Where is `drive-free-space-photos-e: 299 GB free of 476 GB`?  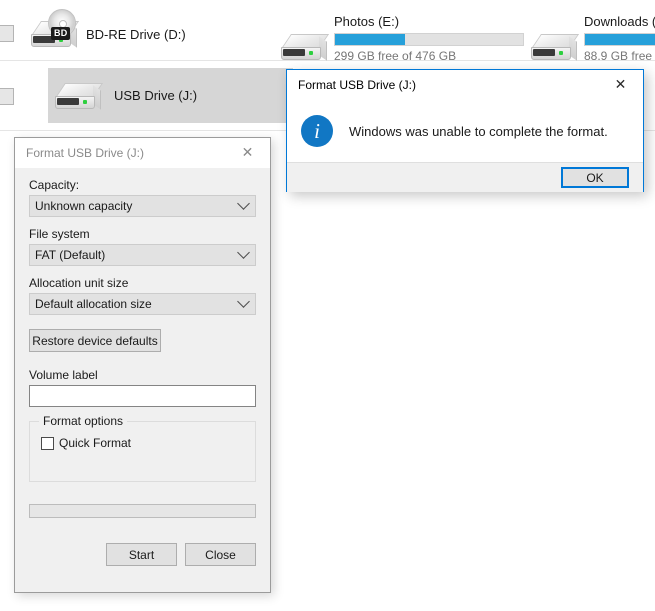 drive-free-space-photos-e: 299 GB free of 476 GB is located at coordinates (395, 56).